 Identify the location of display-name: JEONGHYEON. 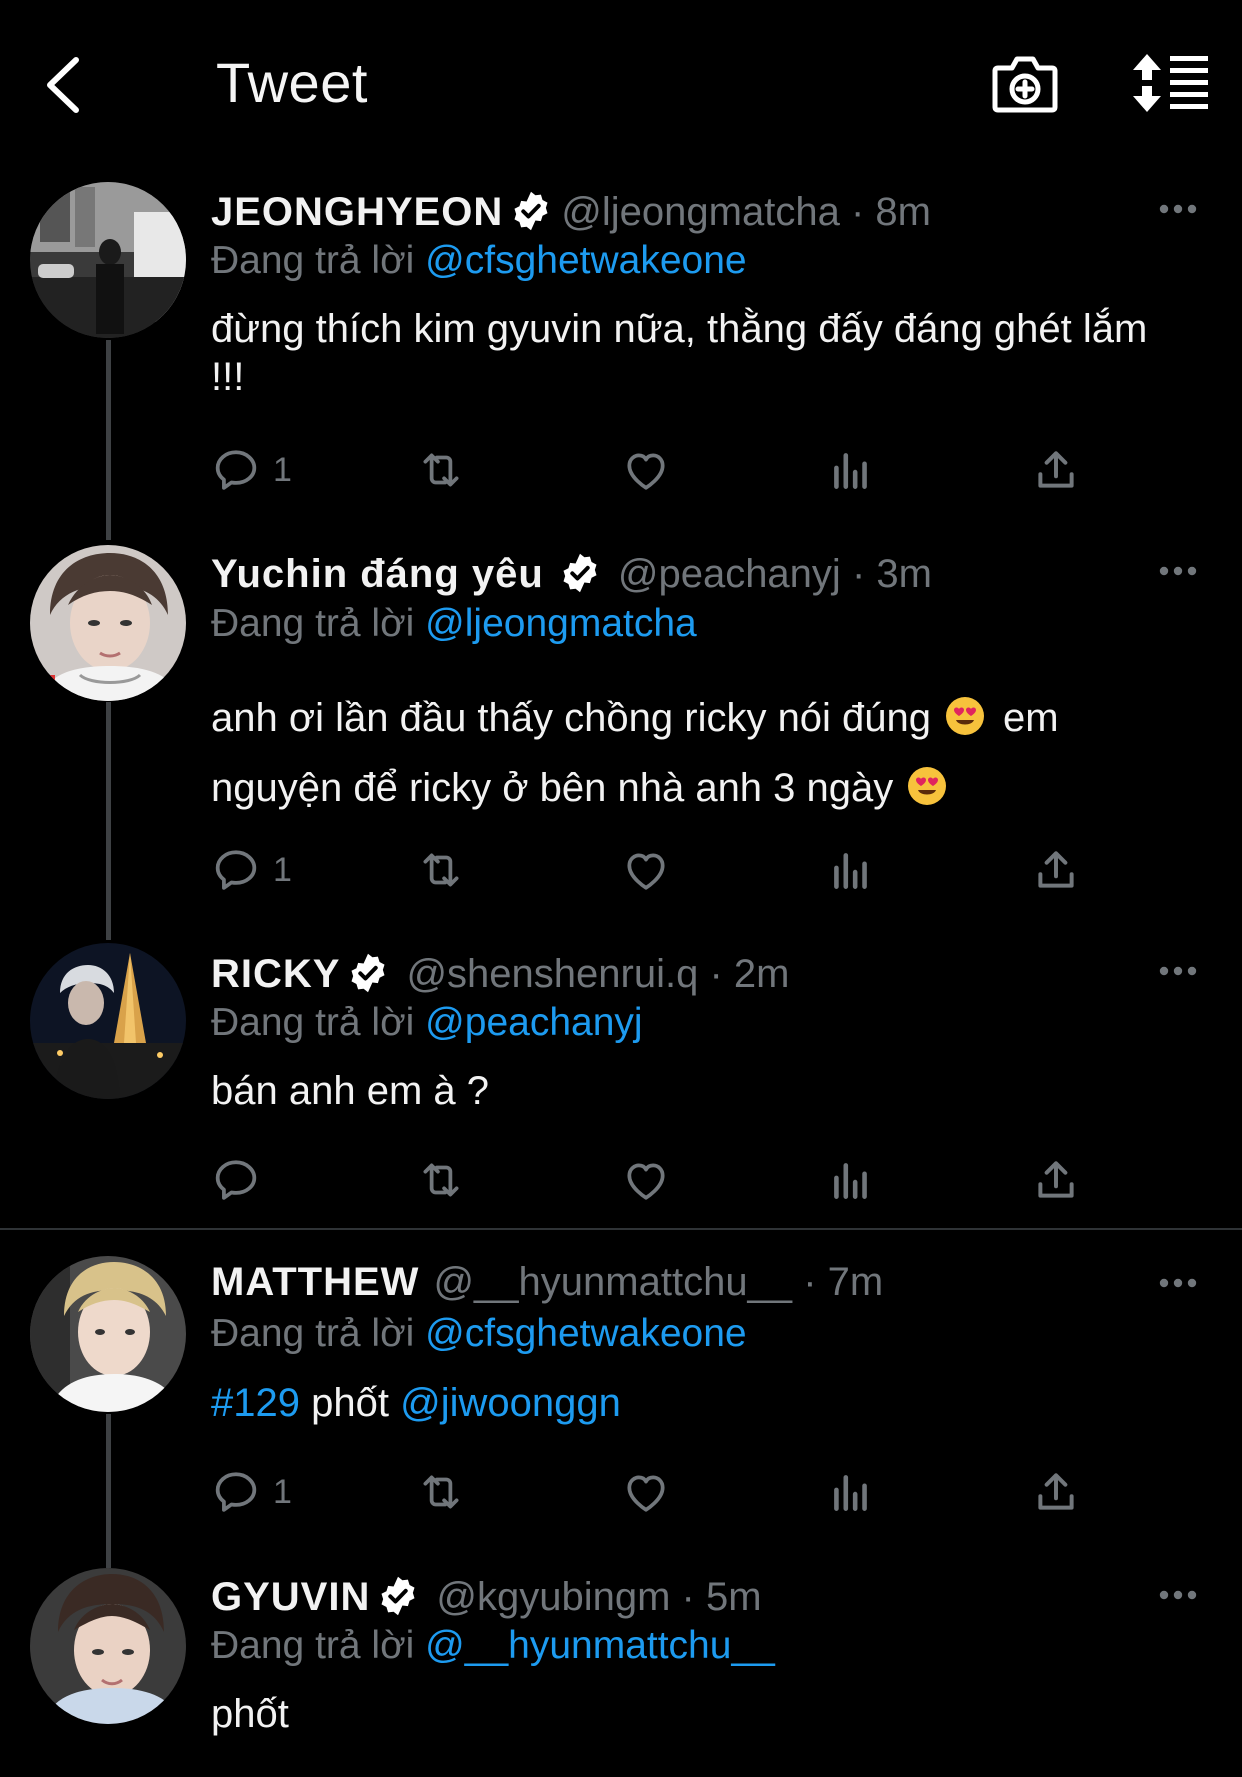
(357, 212).